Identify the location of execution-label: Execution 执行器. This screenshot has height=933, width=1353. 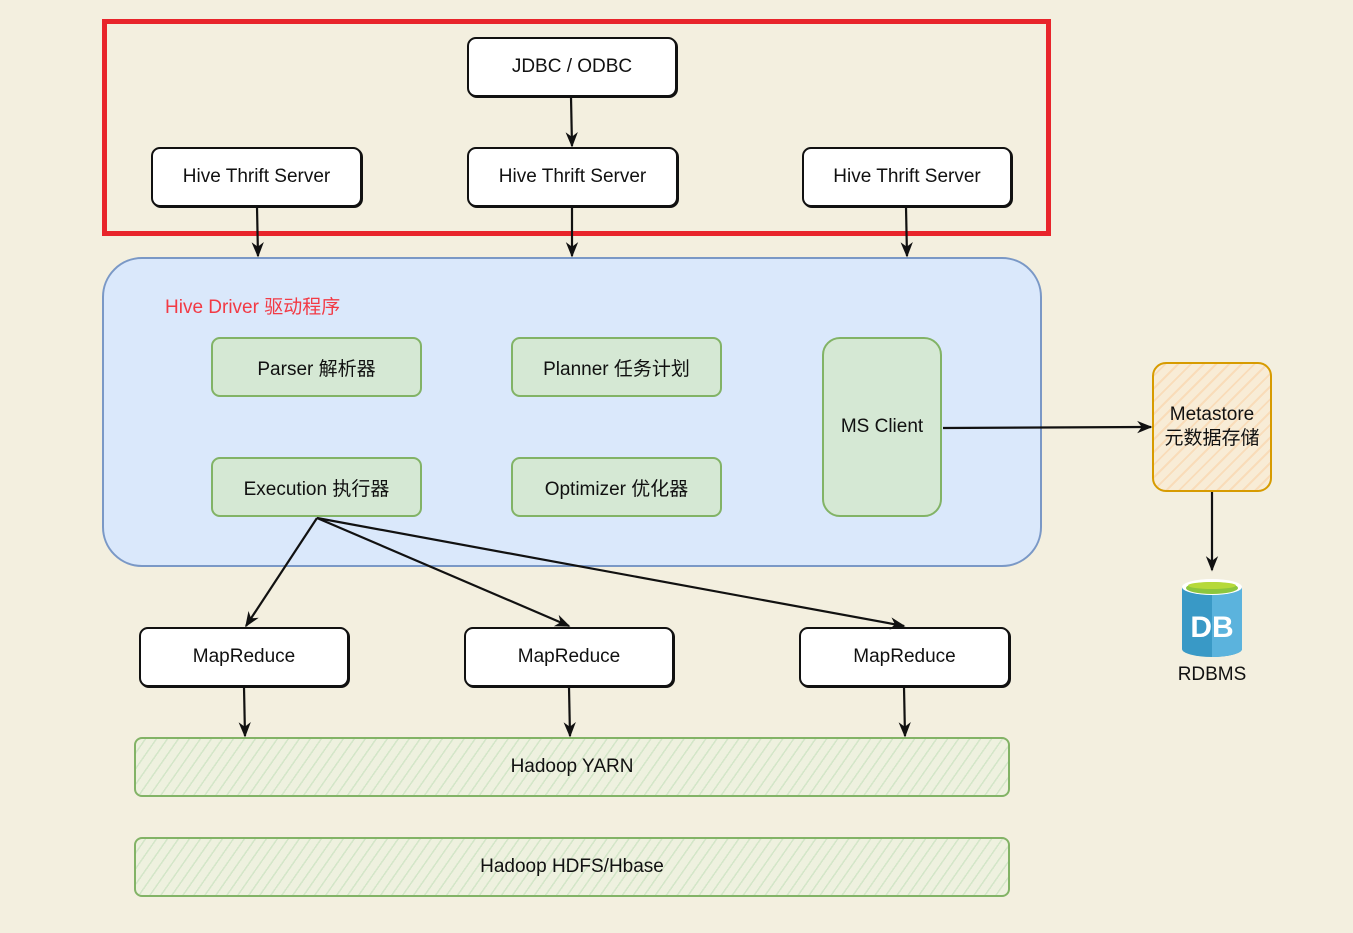
(316, 489).